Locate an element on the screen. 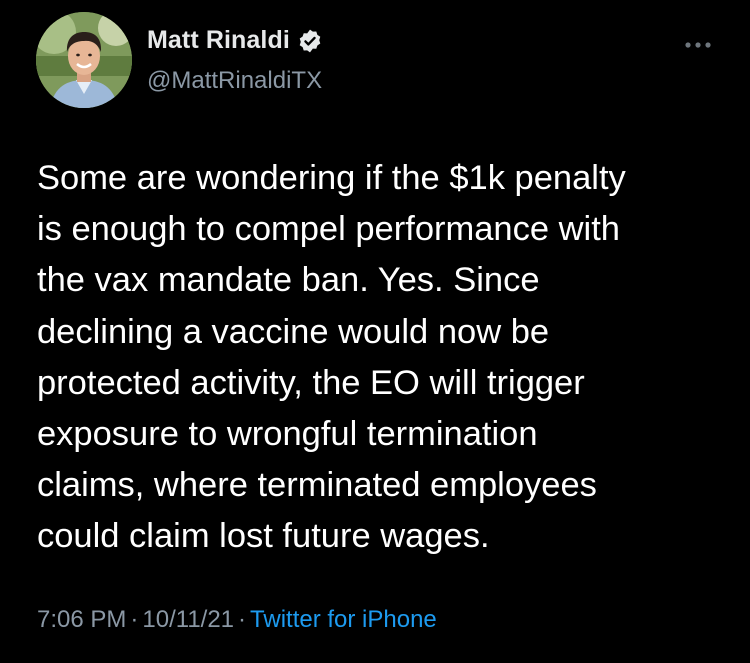 The width and height of the screenshot is (750, 663). tweet-metadata: 7:06 PM · 10/11/21 · Twitter for iPhone is located at coordinates (237, 620).